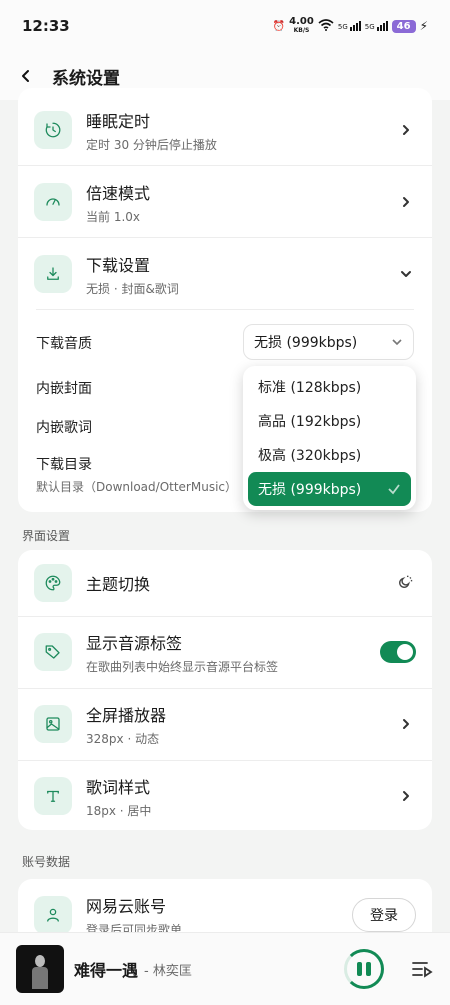 The height and width of the screenshot is (1005, 450). I want to click on quality-option: 标准 (128kbps), so click(329, 387).